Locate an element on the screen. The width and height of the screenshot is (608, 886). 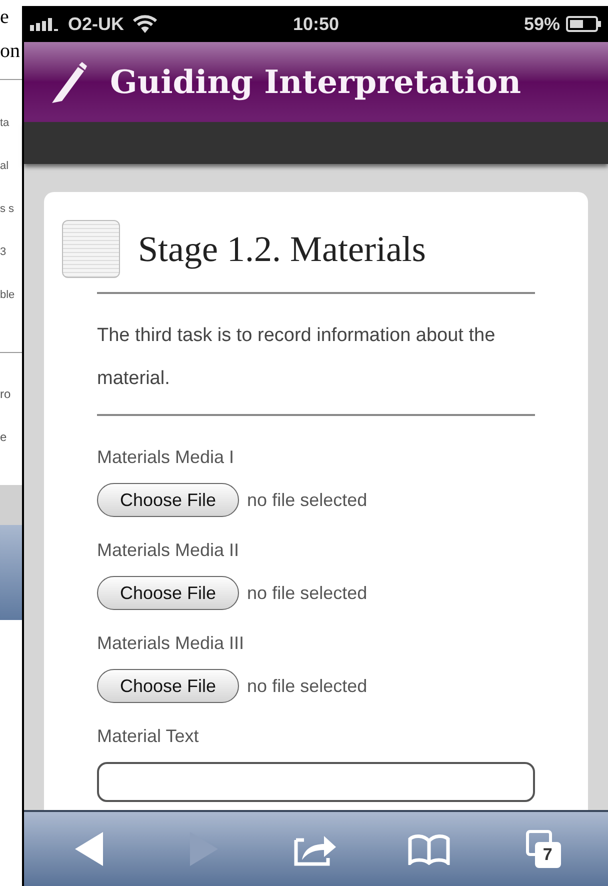
open-book-icon is located at coordinates (429, 849).